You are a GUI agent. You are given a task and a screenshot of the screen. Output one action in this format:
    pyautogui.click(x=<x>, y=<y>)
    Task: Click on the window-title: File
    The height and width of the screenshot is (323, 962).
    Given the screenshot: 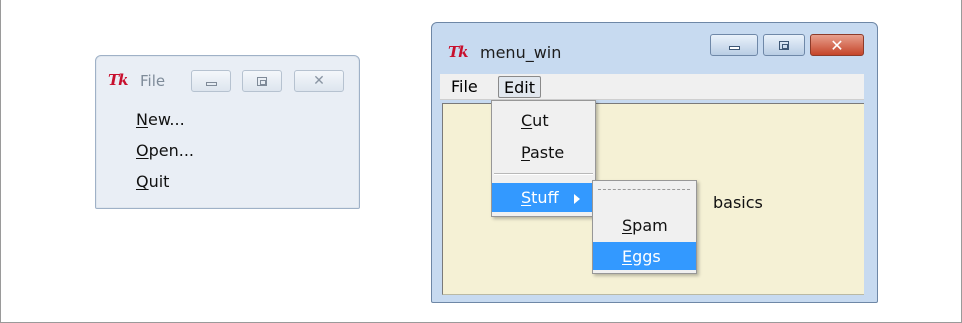 What is the action you would take?
    pyautogui.click(x=153, y=81)
    